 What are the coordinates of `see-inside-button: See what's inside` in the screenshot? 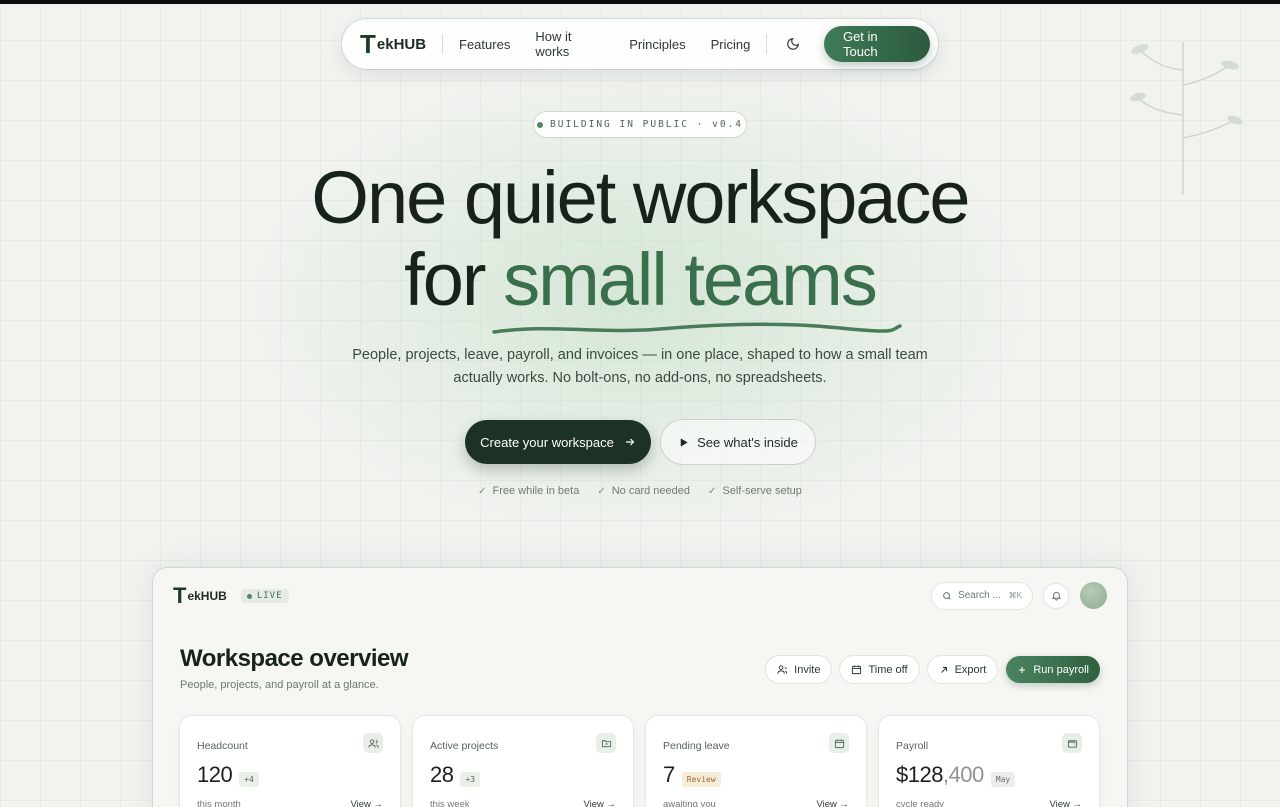 It's located at (738, 442).